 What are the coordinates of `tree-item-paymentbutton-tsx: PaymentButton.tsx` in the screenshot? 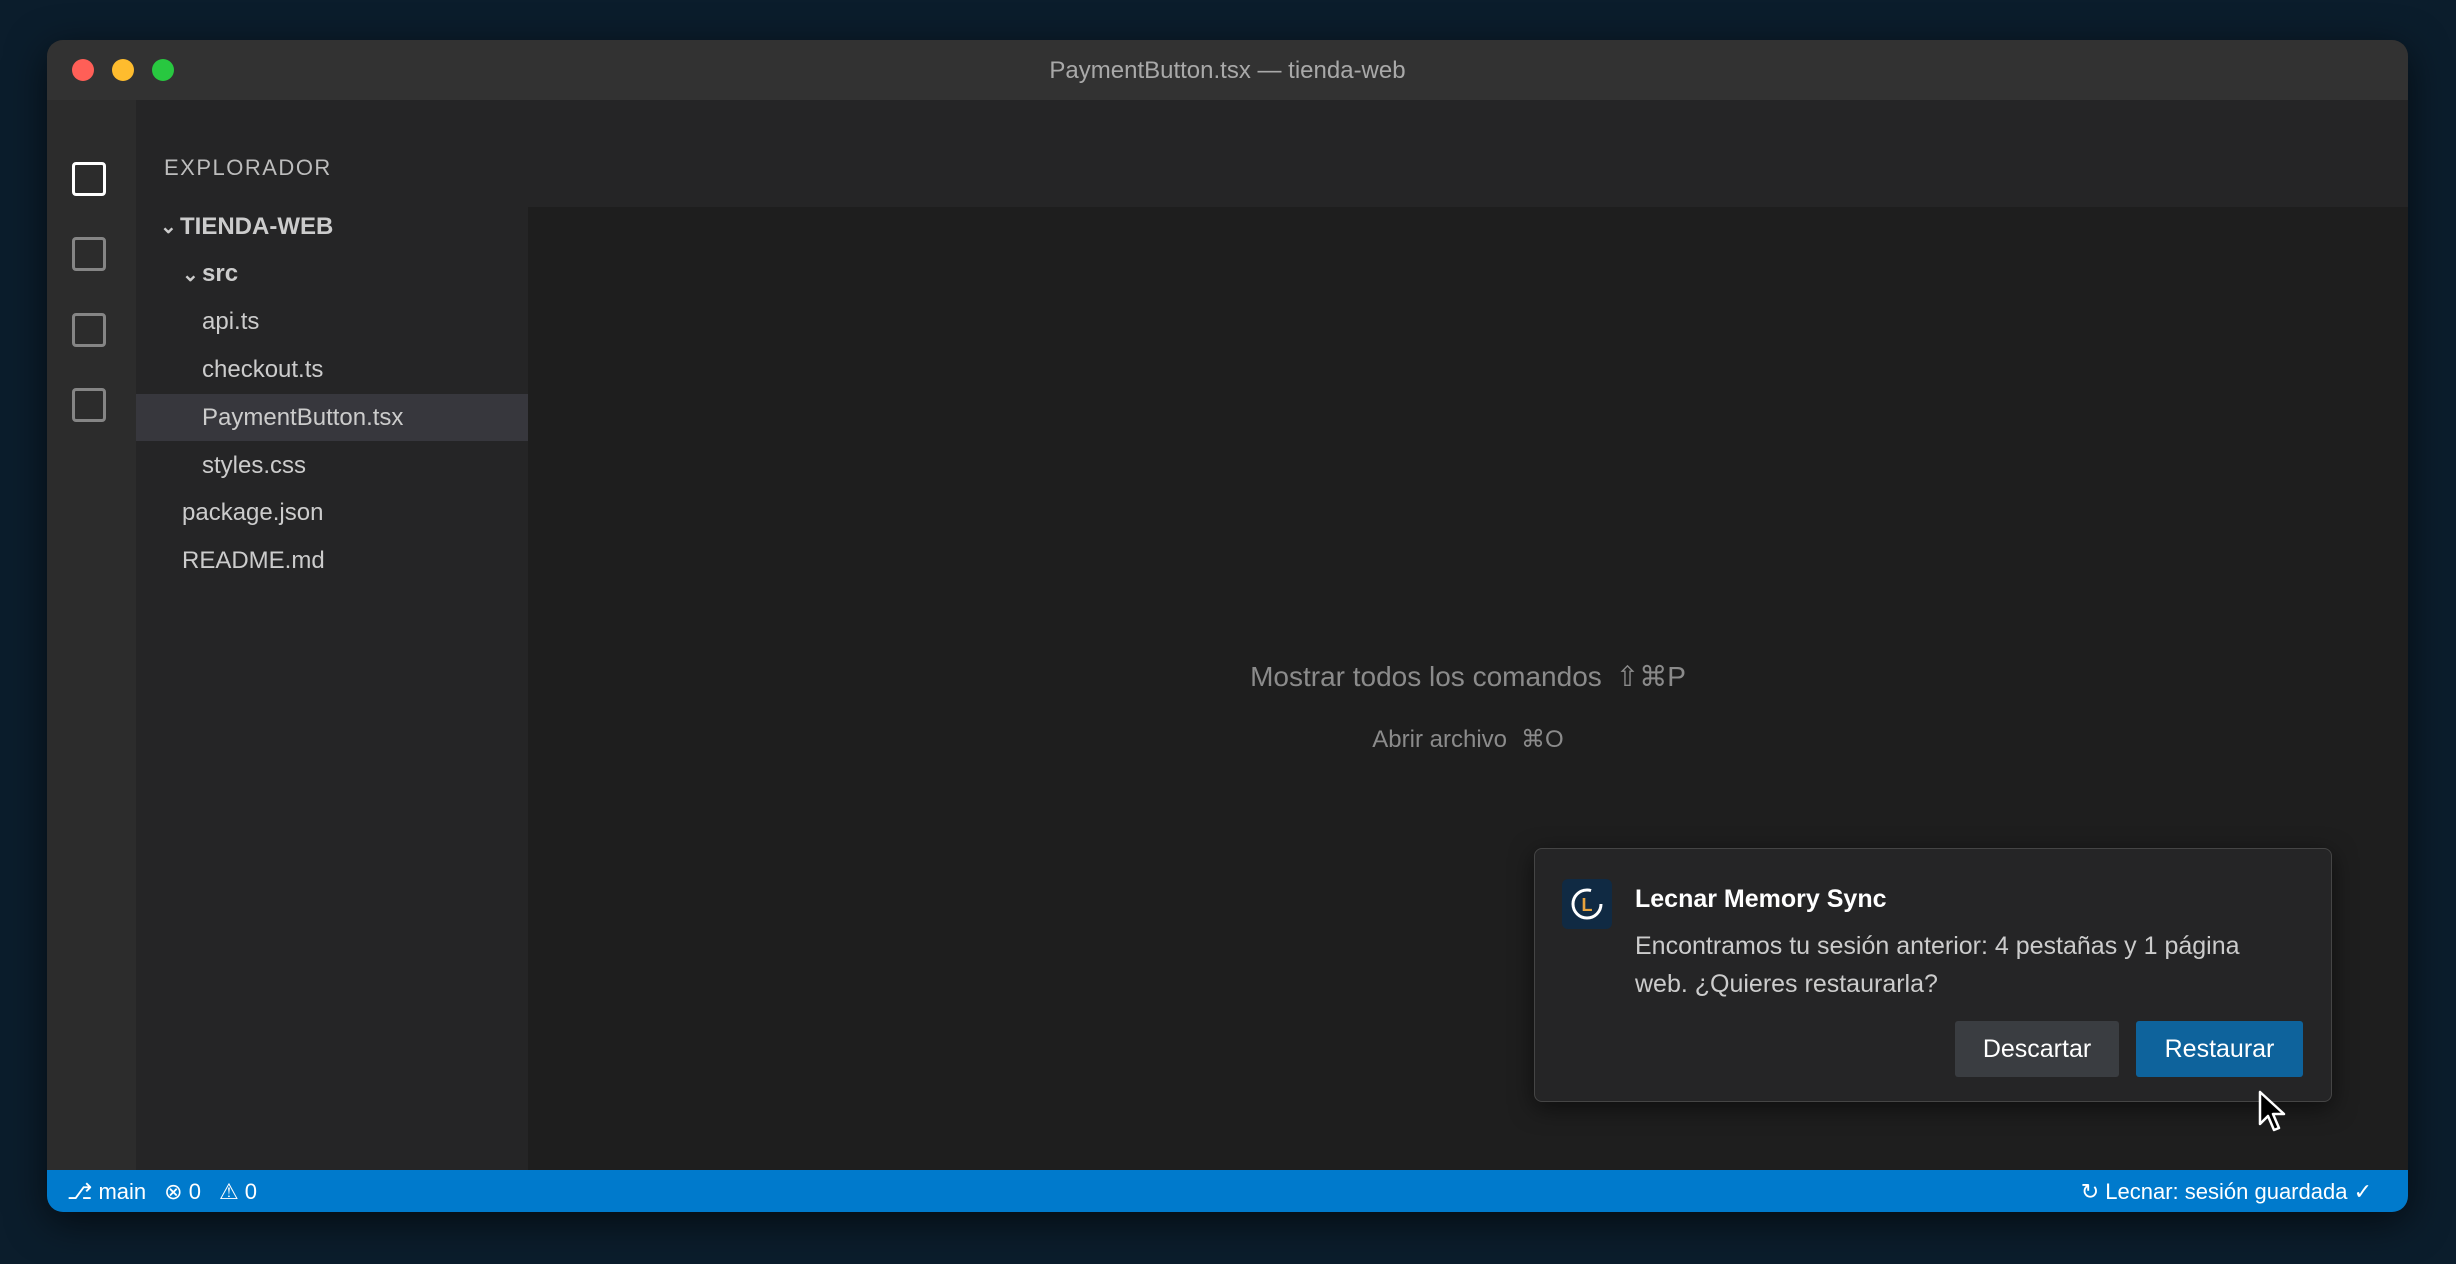 It's located at (332, 418).